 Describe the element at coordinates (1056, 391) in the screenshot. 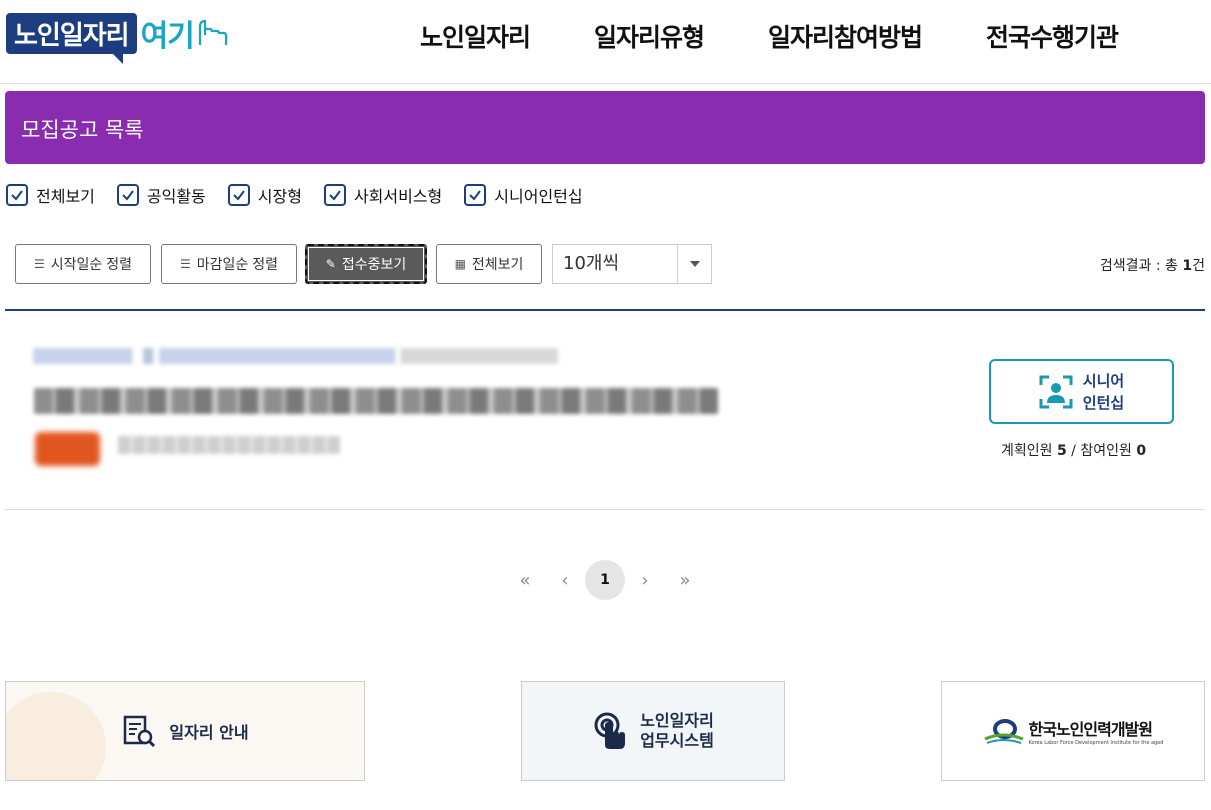

I see `person-scan-icon` at that location.